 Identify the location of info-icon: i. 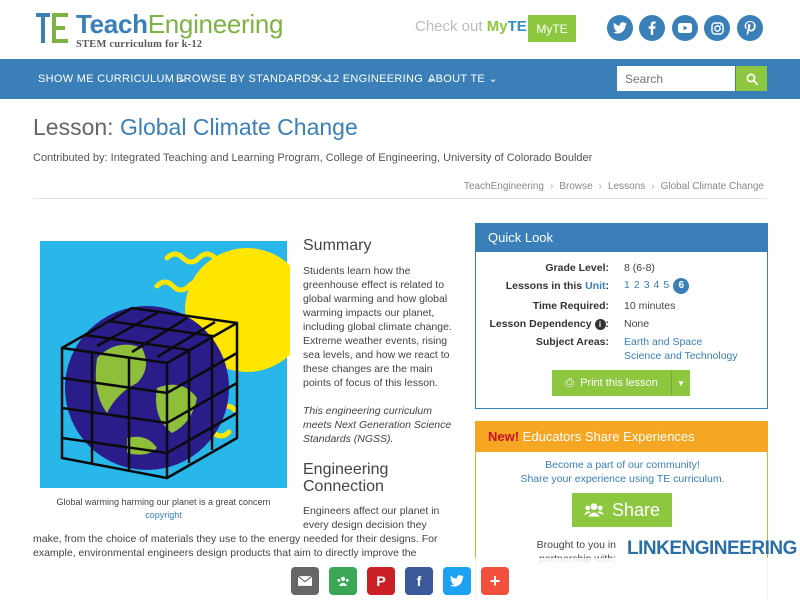
(600, 324).